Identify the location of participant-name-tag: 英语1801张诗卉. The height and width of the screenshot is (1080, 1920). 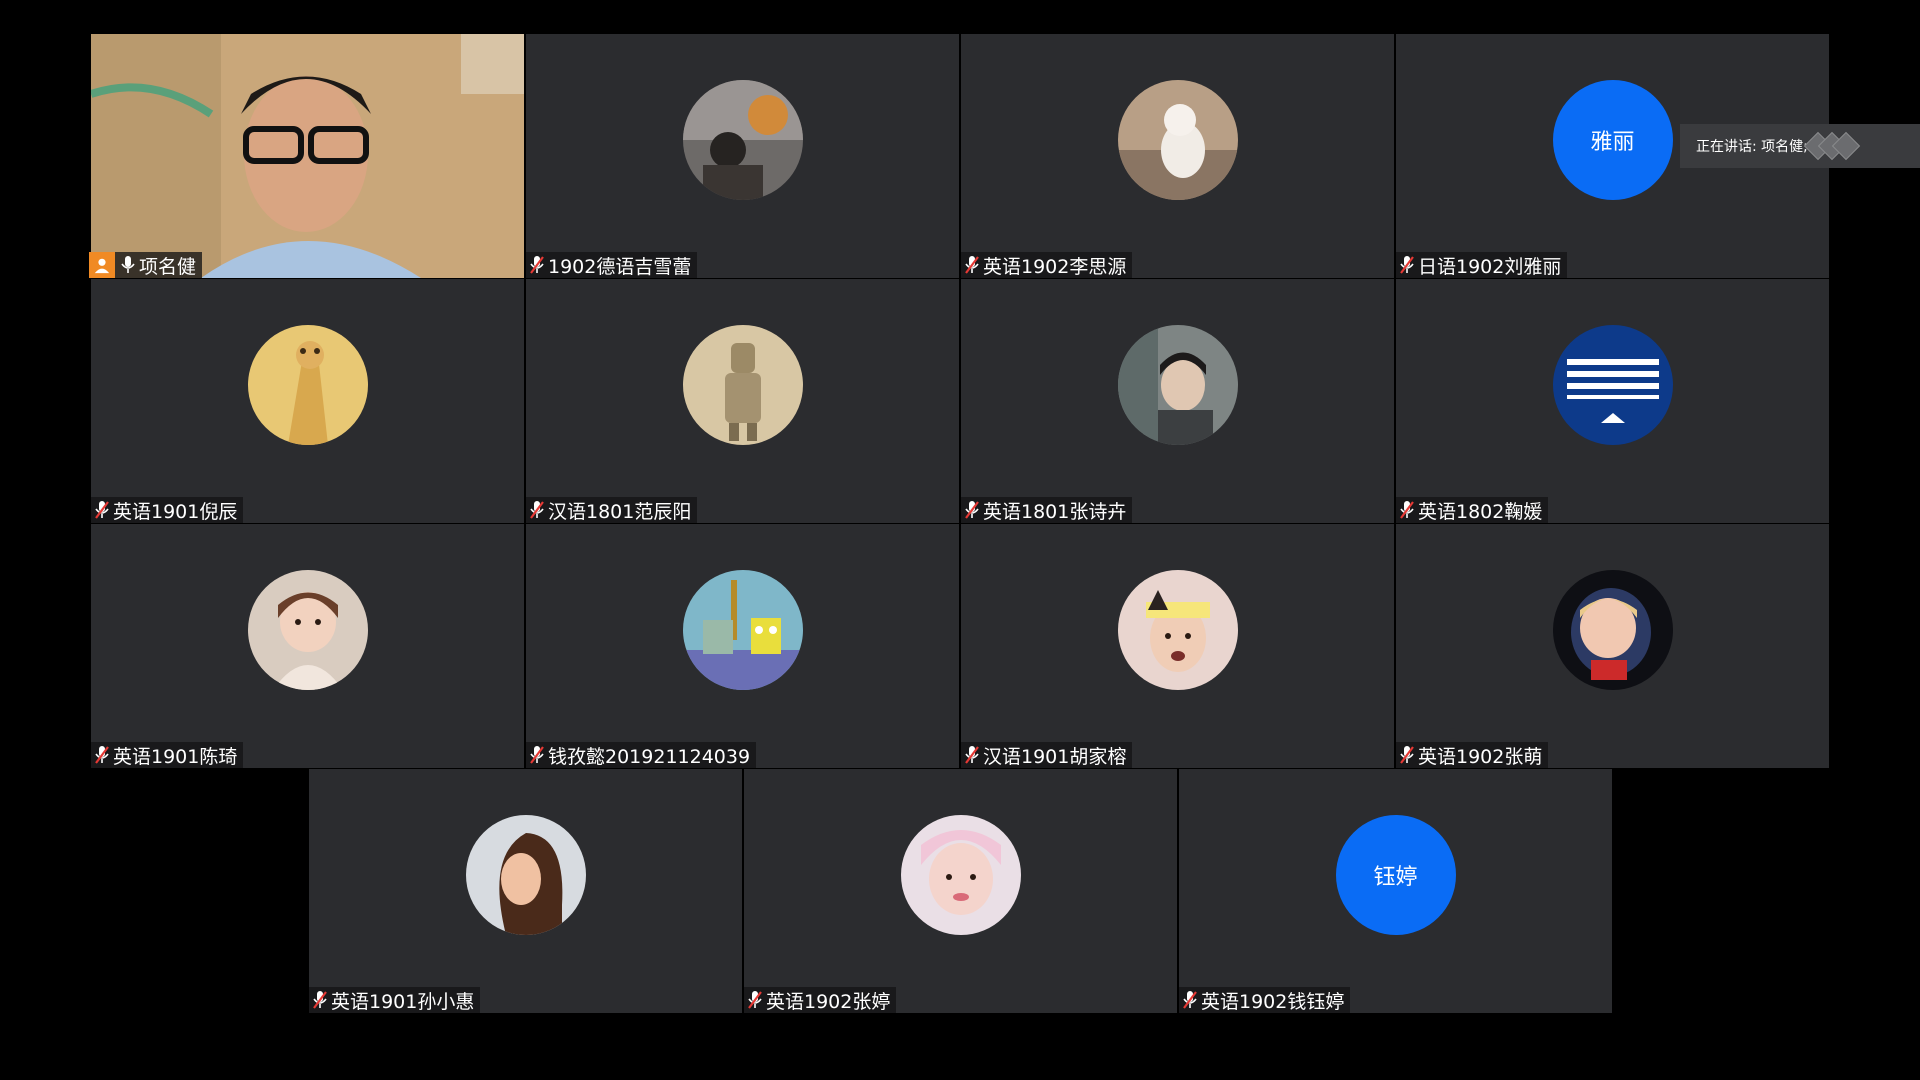
(1047, 510).